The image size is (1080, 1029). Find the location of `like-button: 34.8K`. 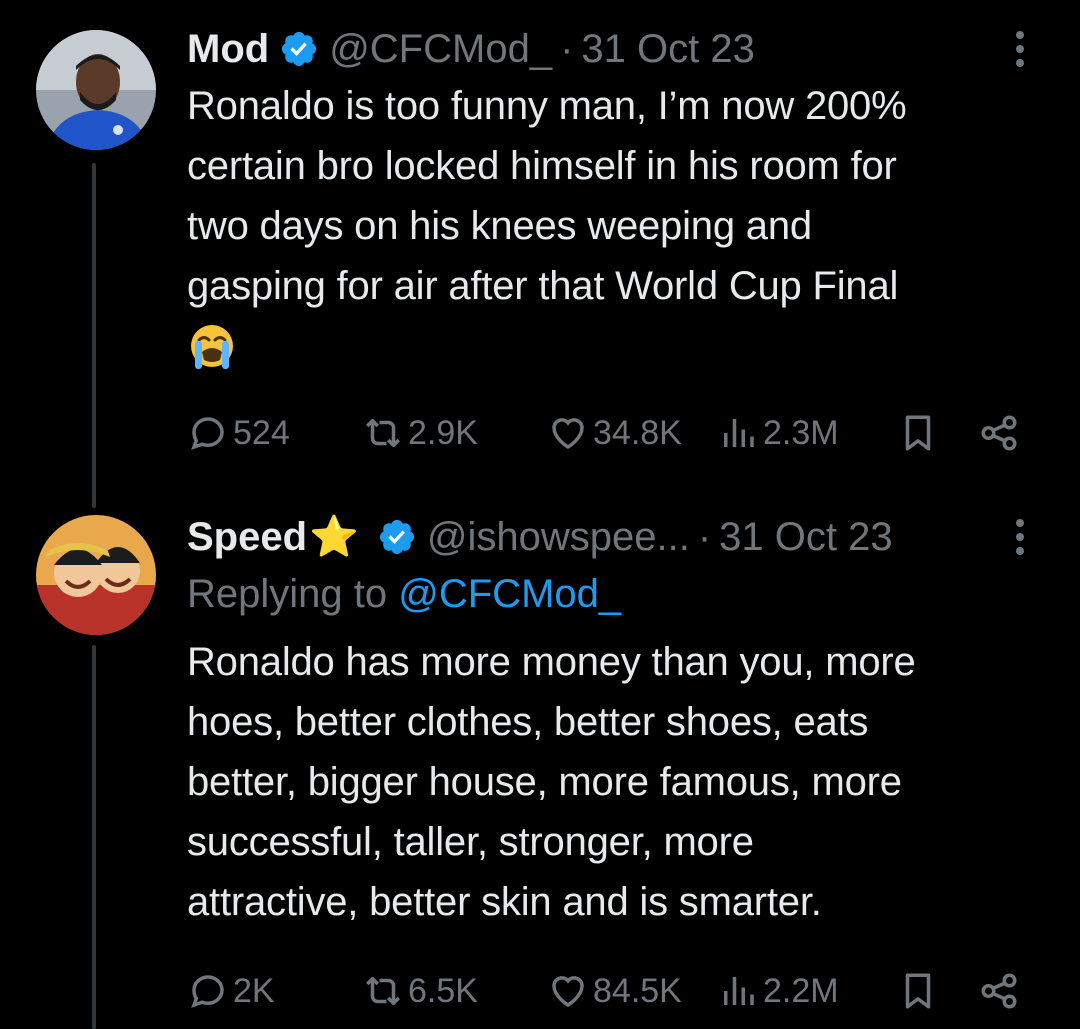

like-button: 34.8K is located at coordinates (614, 433).